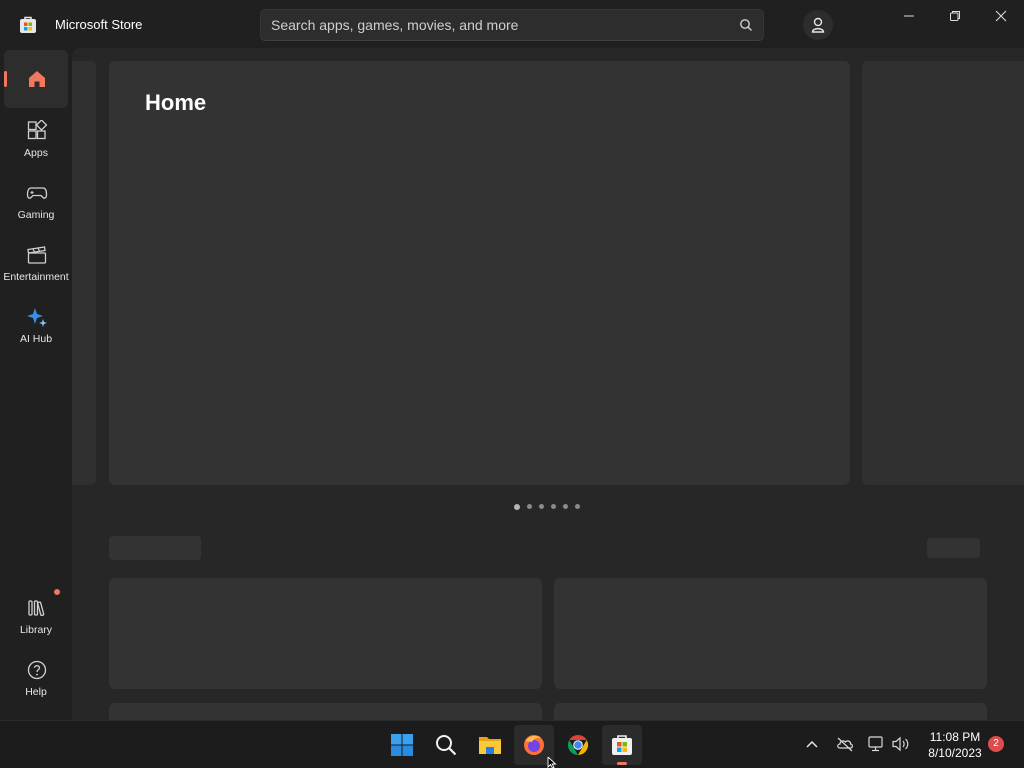 This screenshot has width=1024, height=768. Describe the element at coordinates (901, 744) in the screenshot. I see `volume-icon` at that location.